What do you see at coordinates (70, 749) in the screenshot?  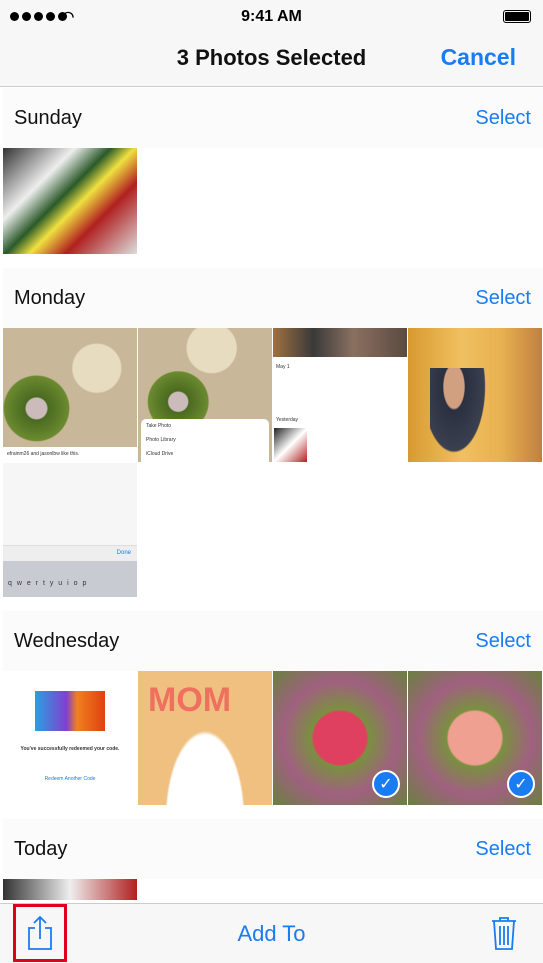 I see `thumbnail-text: You've successfully redeemed your code.` at bounding box center [70, 749].